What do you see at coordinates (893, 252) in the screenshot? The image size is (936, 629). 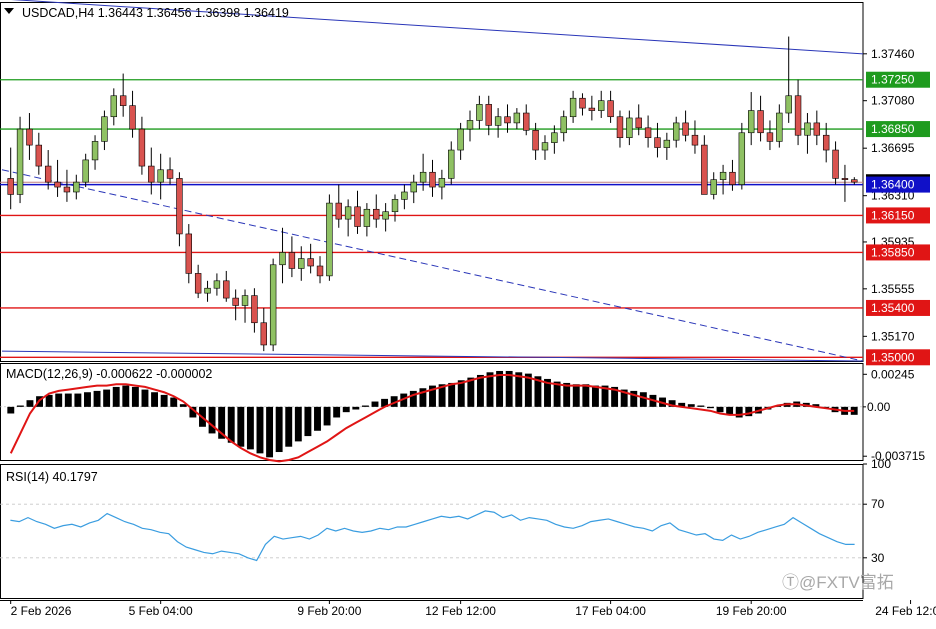 I see `level-price-label: 1.35850` at bounding box center [893, 252].